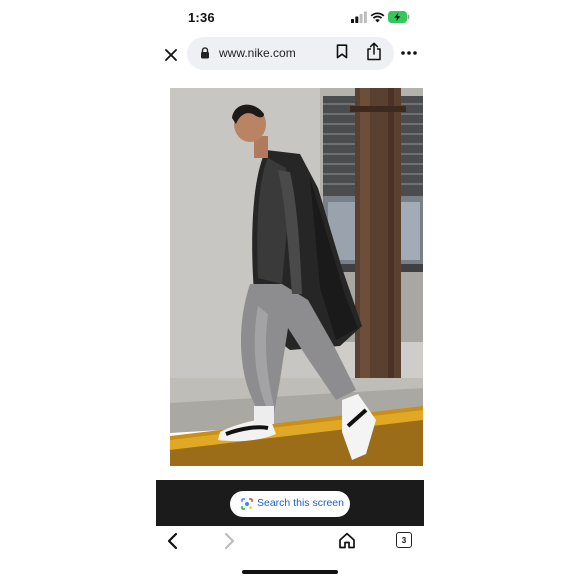  I want to click on close-button, so click(171, 55).